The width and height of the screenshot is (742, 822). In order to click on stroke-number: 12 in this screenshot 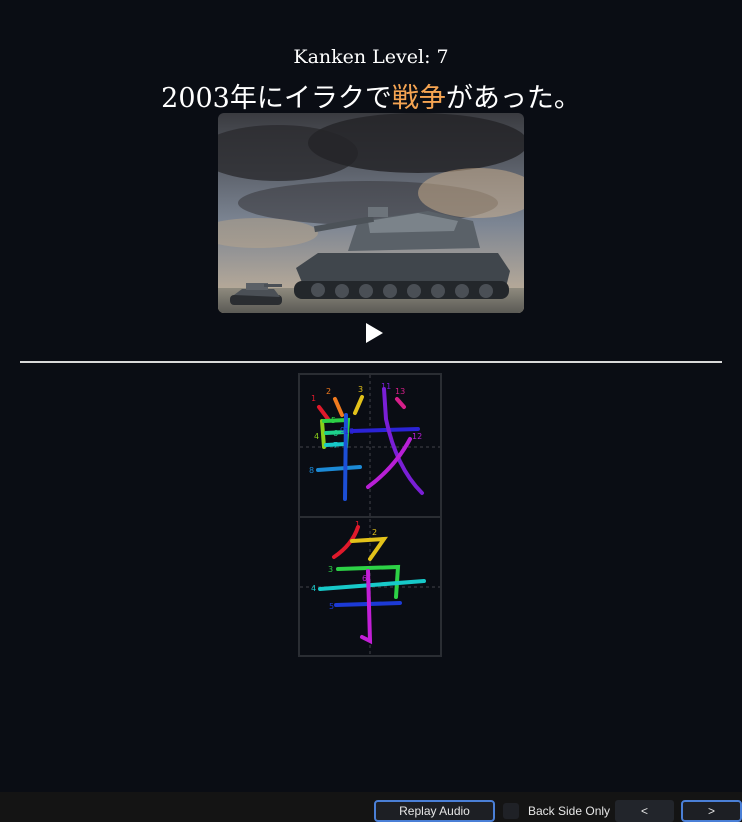, I will do `click(417, 436)`.